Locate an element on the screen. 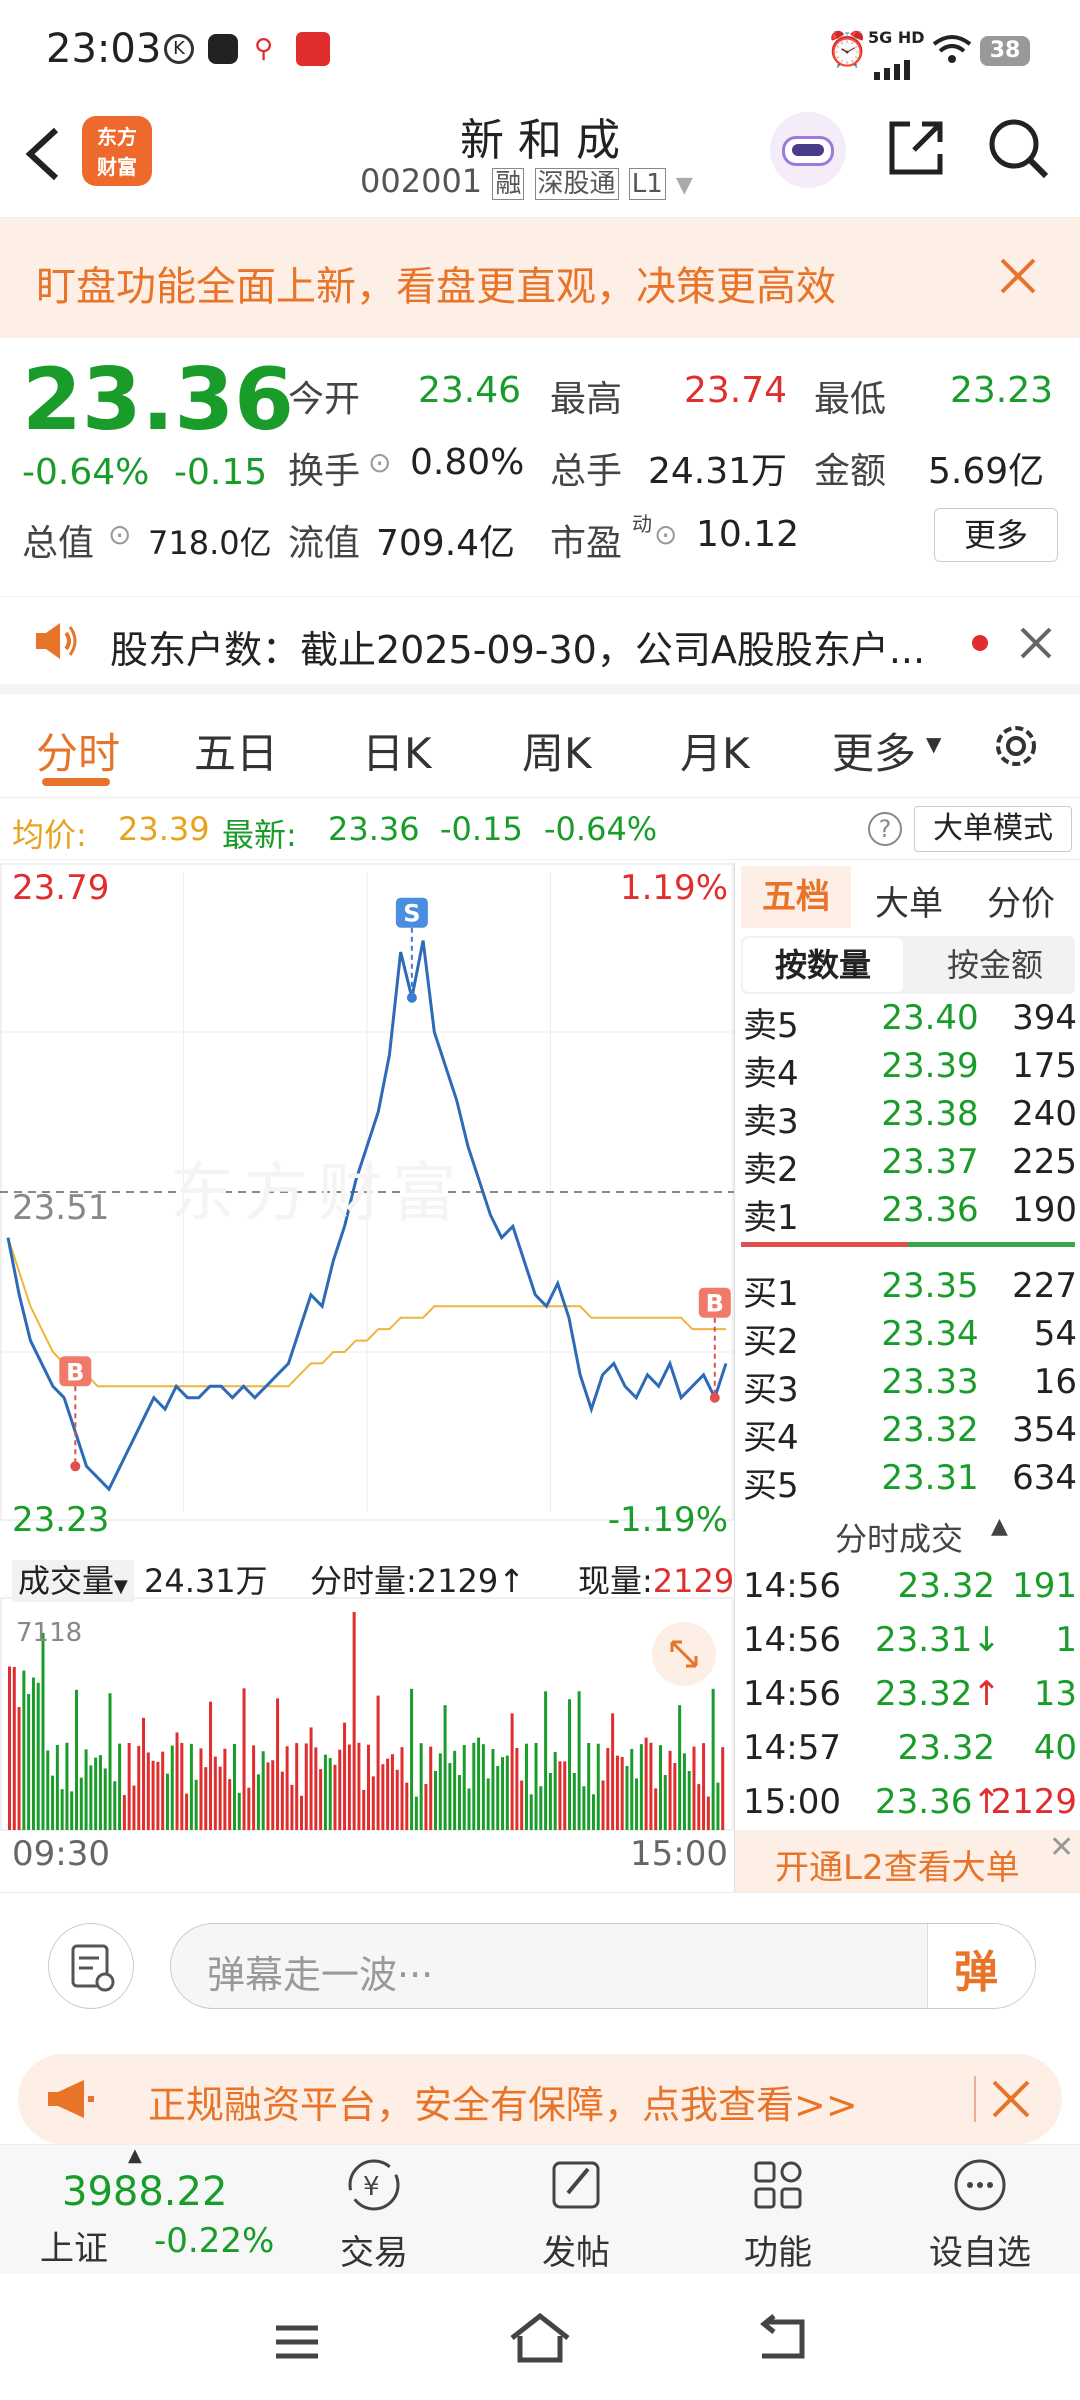  bid-level-row: 买2 23.34 54 is located at coordinates (907, 1338).